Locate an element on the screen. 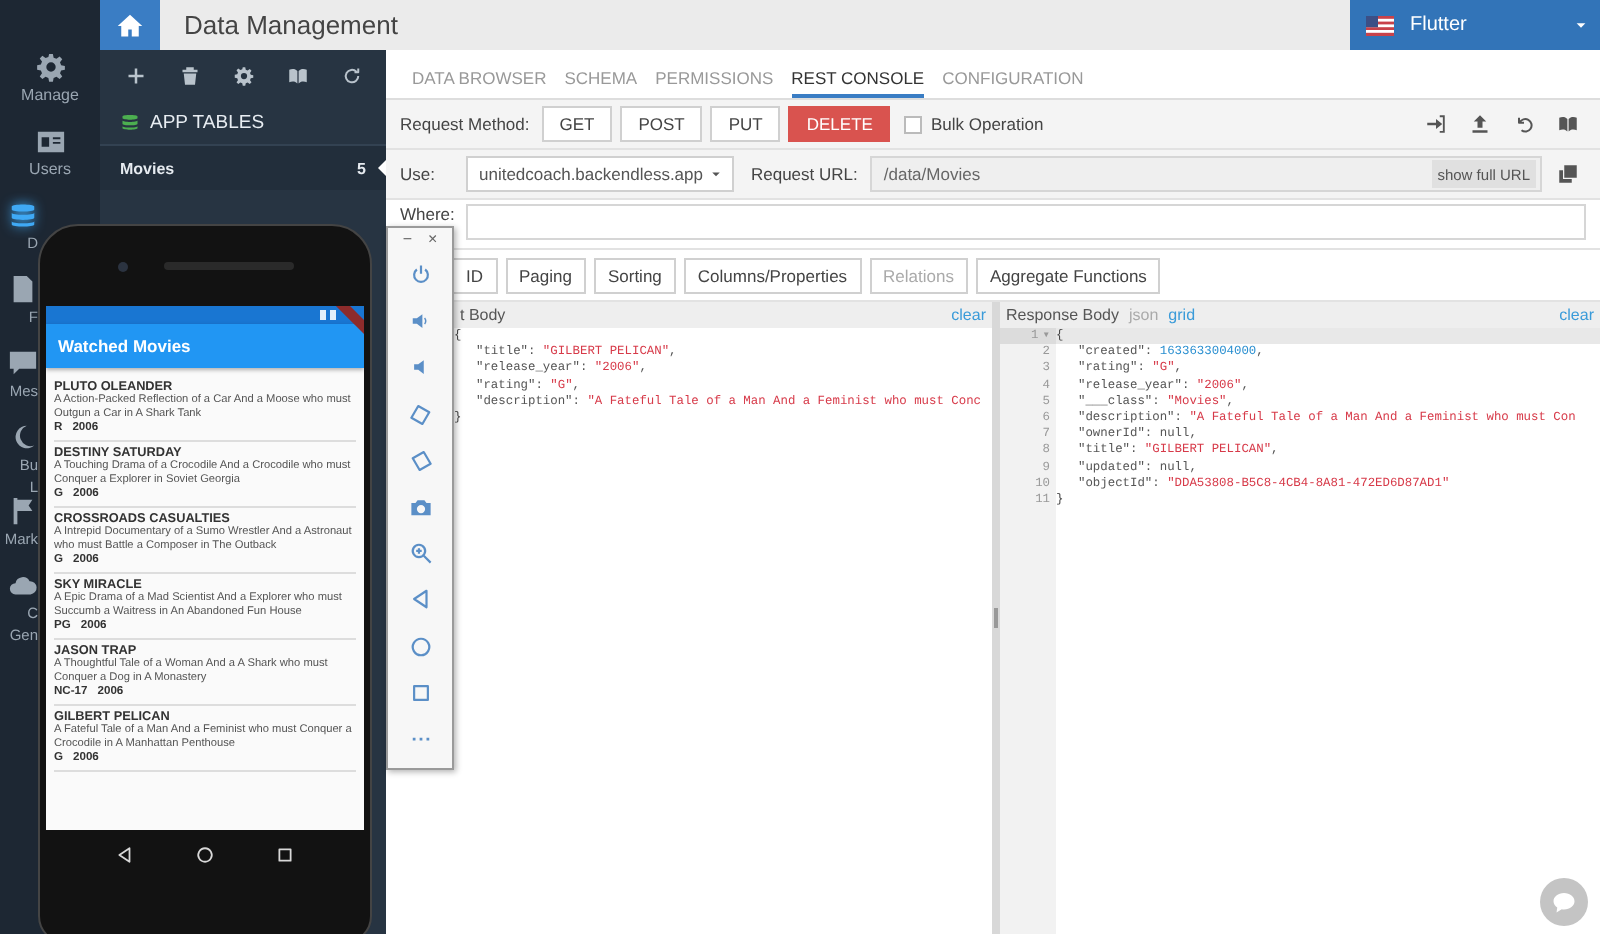 The width and height of the screenshot is (1600, 934). add-icon is located at coordinates (135, 75).